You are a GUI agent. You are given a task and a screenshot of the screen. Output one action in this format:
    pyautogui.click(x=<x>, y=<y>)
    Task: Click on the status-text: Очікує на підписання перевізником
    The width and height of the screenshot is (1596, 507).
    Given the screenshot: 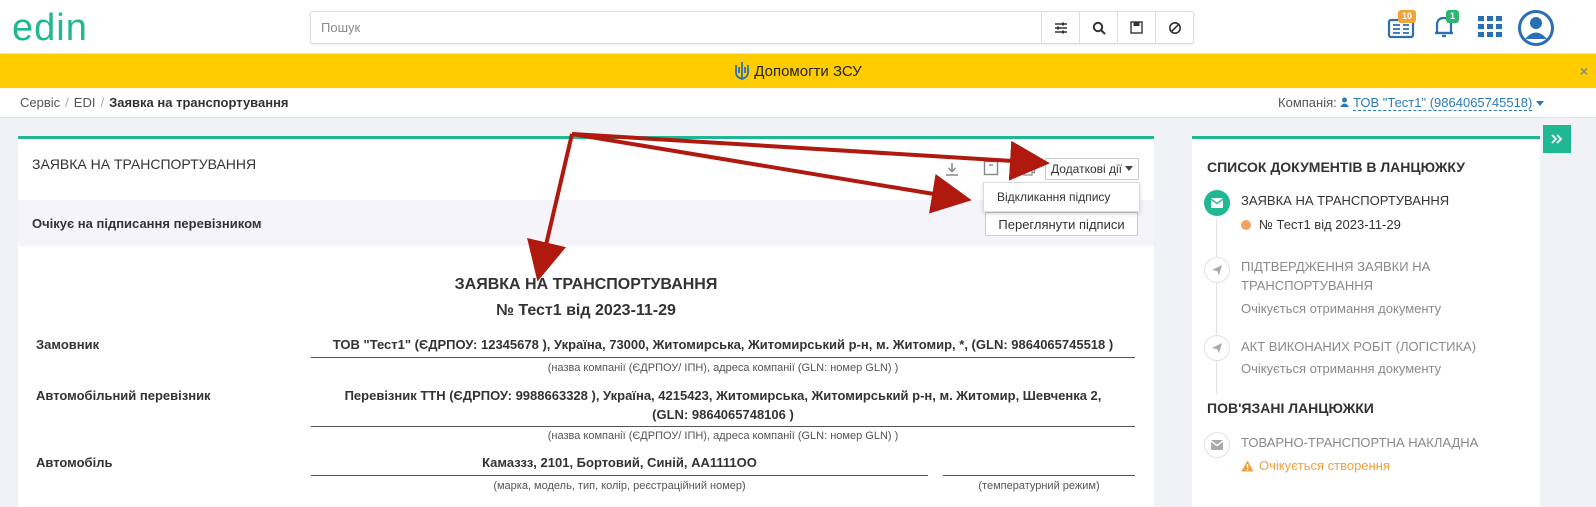 What is the action you would take?
    pyautogui.click(x=147, y=223)
    